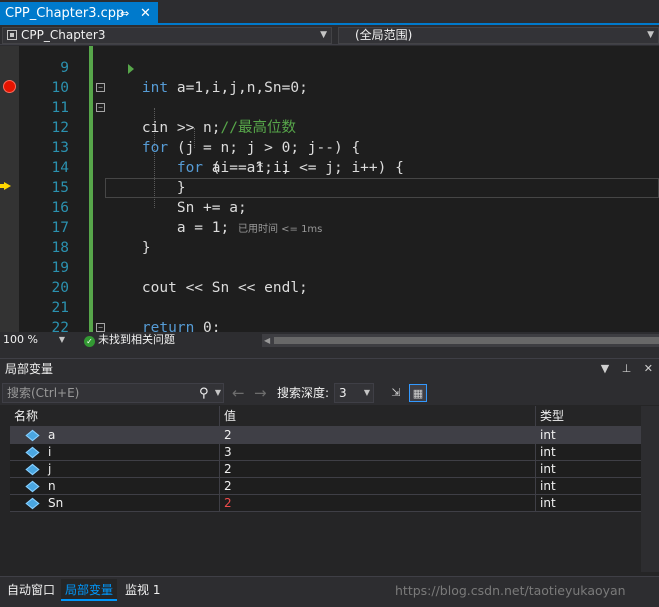 This screenshot has width=659, height=607. Describe the element at coordinates (339, 237) in the screenshot. I see `code-line: 18` at that location.